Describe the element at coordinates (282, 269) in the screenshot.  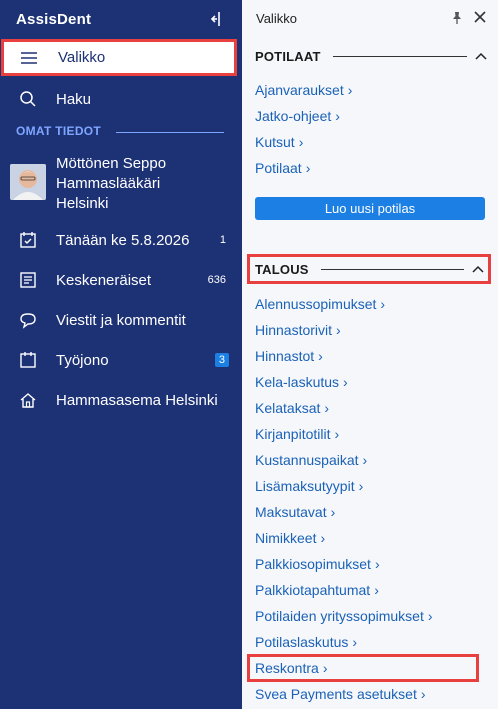
I see `group-title: TALOUS` at that location.